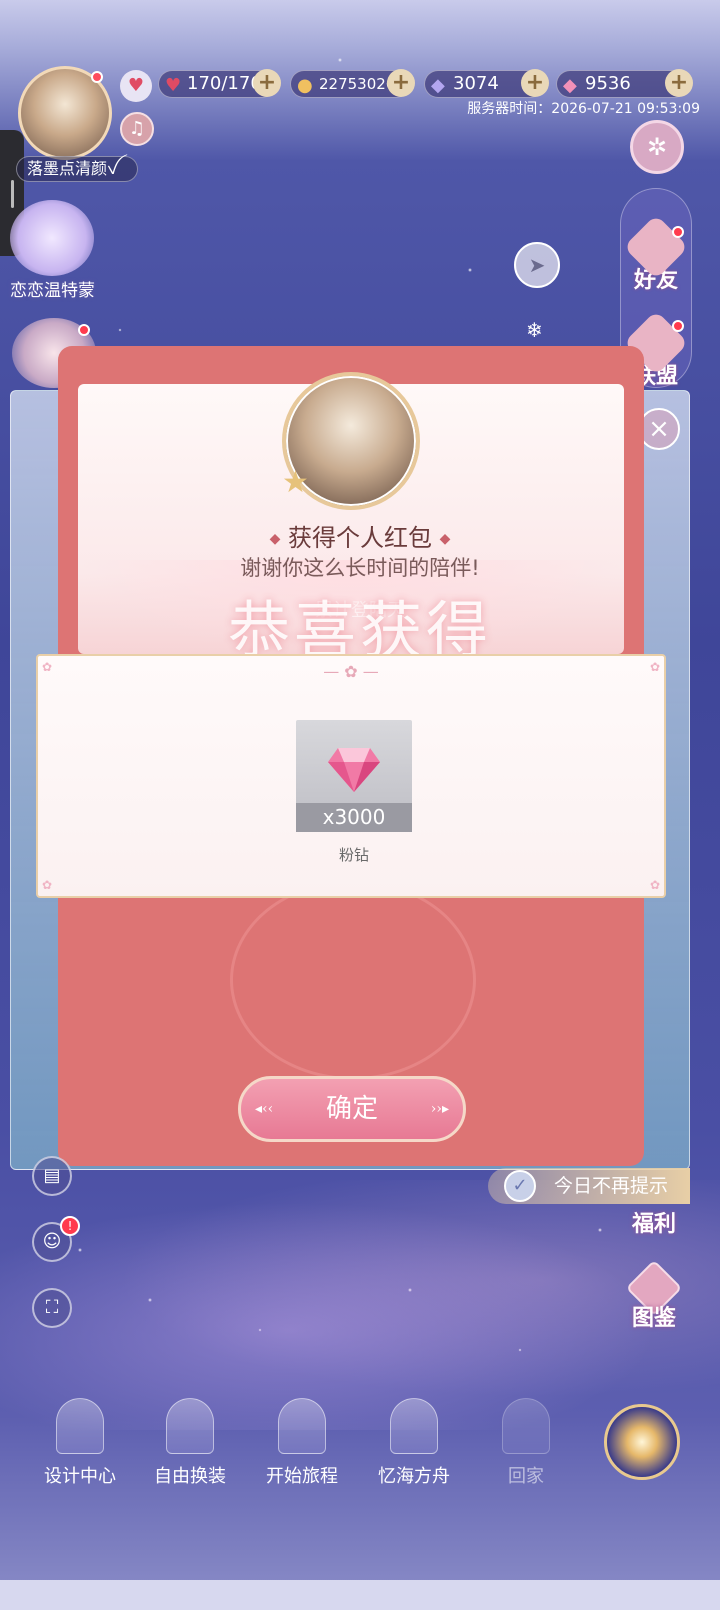 The width and height of the screenshot is (720, 1610). I want to click on nav-free-dressup: 自由换装, so click(190, 1443).